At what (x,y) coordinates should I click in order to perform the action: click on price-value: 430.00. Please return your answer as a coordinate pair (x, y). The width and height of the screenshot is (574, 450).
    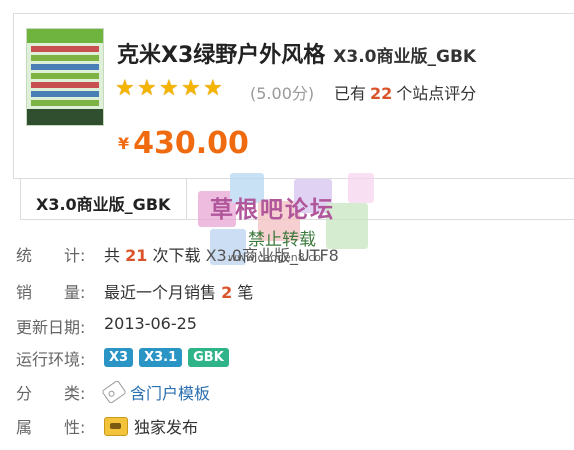
    Looking at the image, I should click on (191, 143).